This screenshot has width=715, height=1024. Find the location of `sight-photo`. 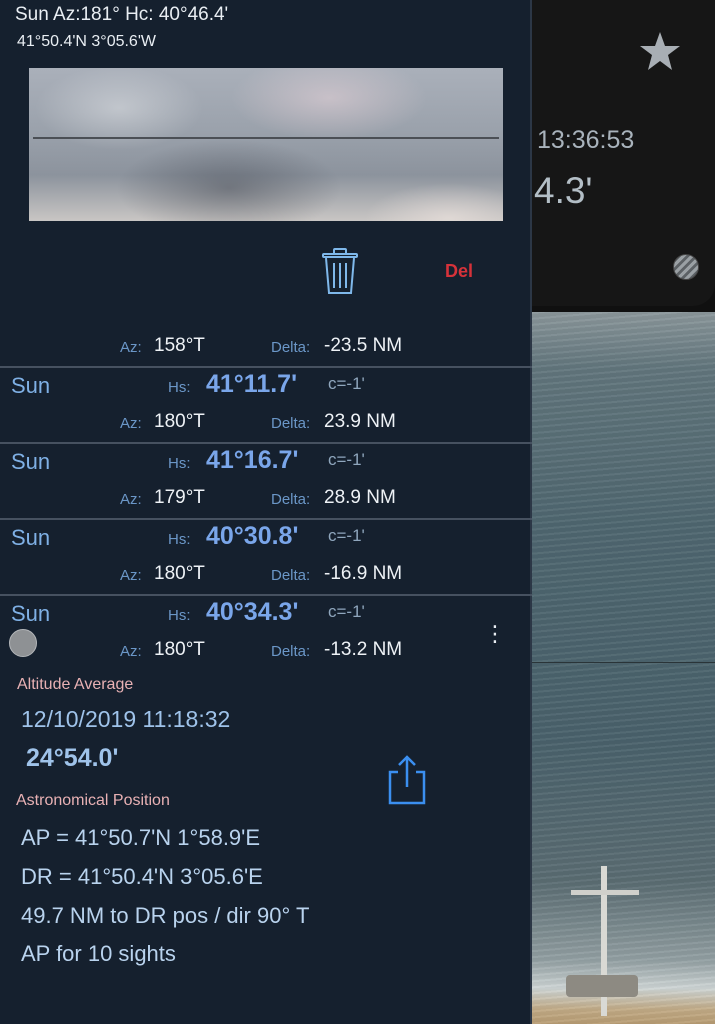

sight-photo is located at coordinates (266, 144).